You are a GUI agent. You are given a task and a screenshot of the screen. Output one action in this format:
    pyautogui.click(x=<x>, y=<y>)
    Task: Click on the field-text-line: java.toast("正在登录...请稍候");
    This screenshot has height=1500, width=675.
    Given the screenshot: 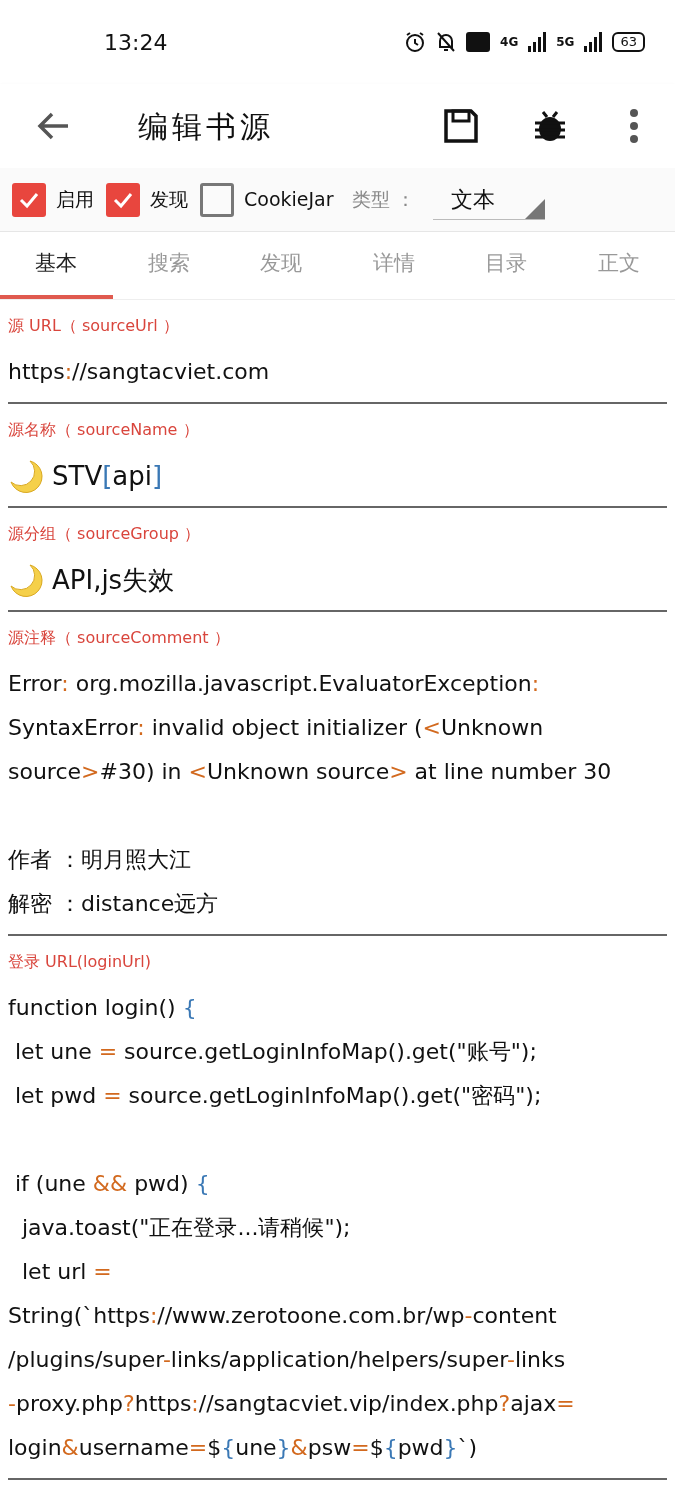 What is the action you would take?
    pyautogui.click(x=337, y=1228)
    